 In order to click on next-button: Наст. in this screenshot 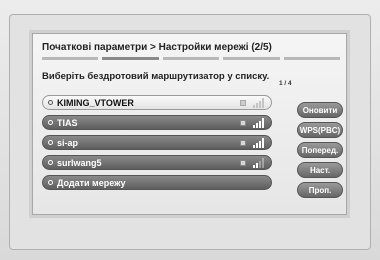, I will do `click(320, 170)`.